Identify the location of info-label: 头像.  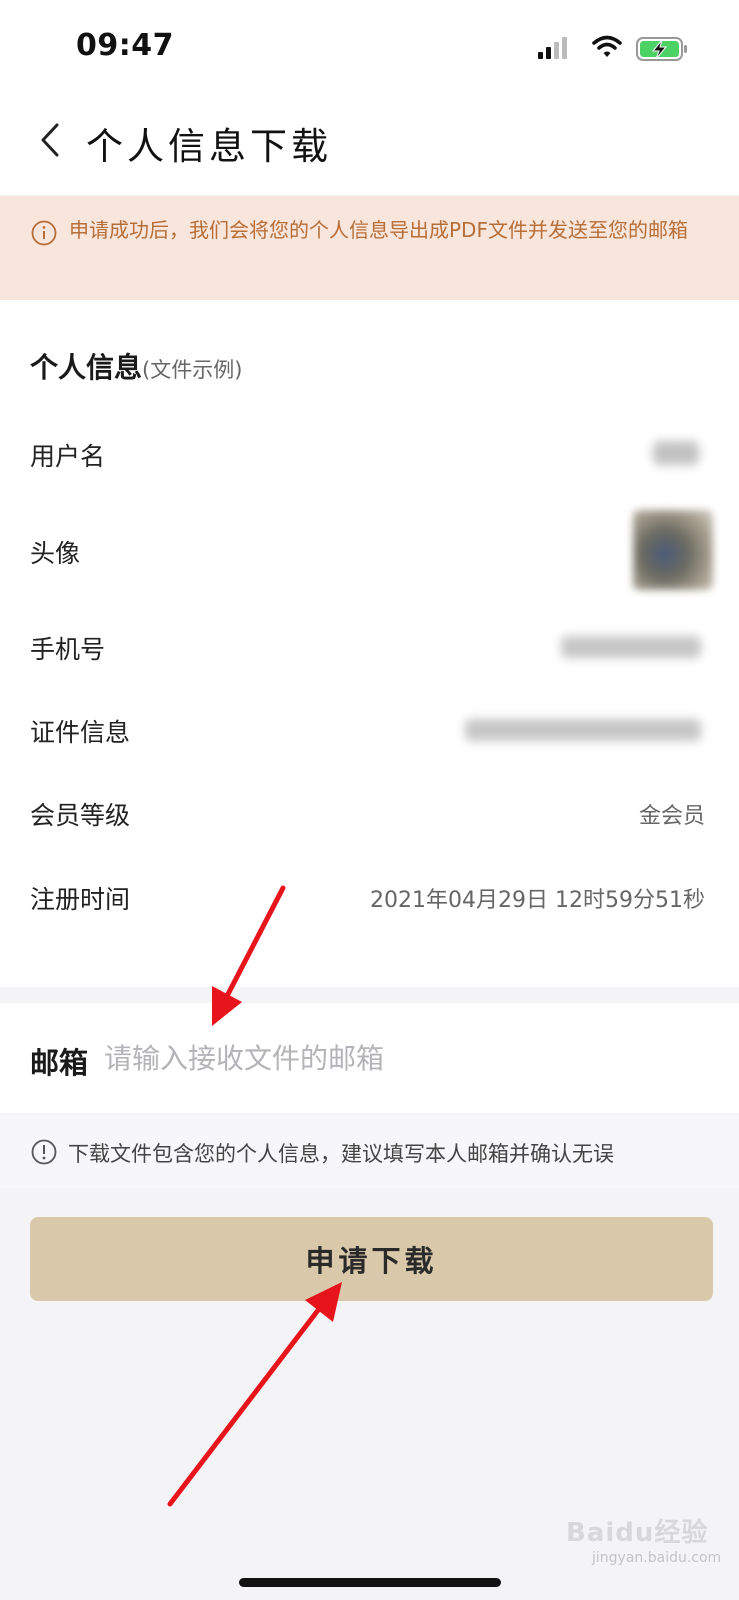
(55, 553).